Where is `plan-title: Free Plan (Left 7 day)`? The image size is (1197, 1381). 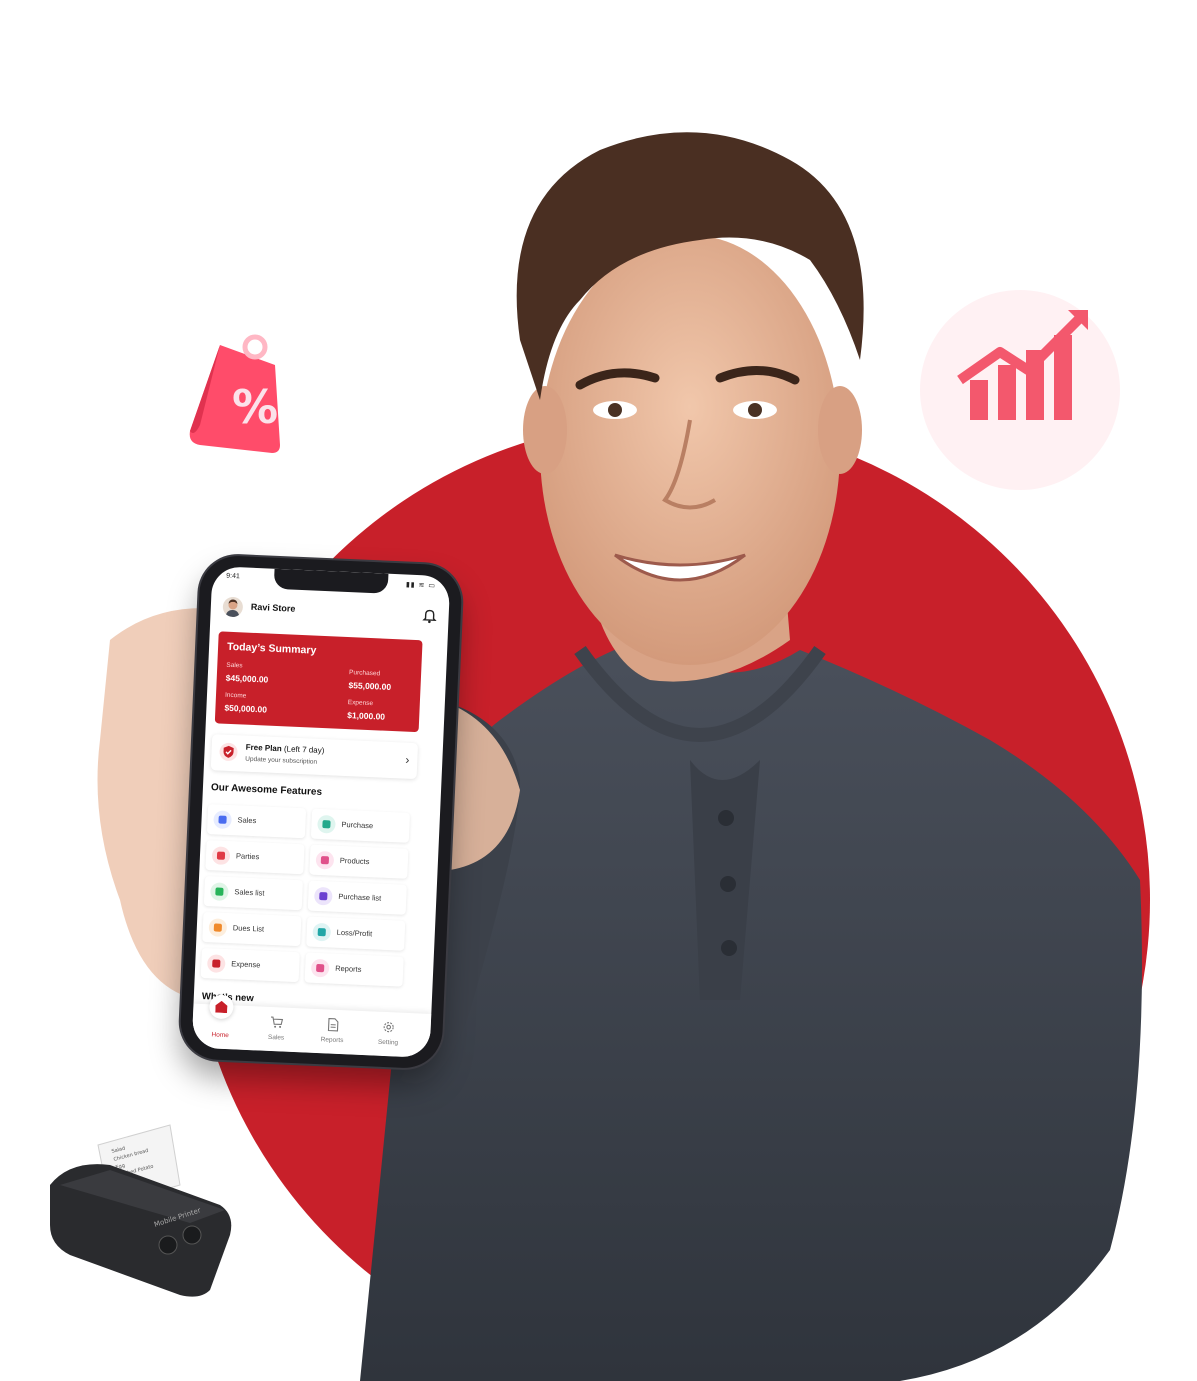 plan-title: Free Plan (Left 7 day) is located at coordinates (285, 749).